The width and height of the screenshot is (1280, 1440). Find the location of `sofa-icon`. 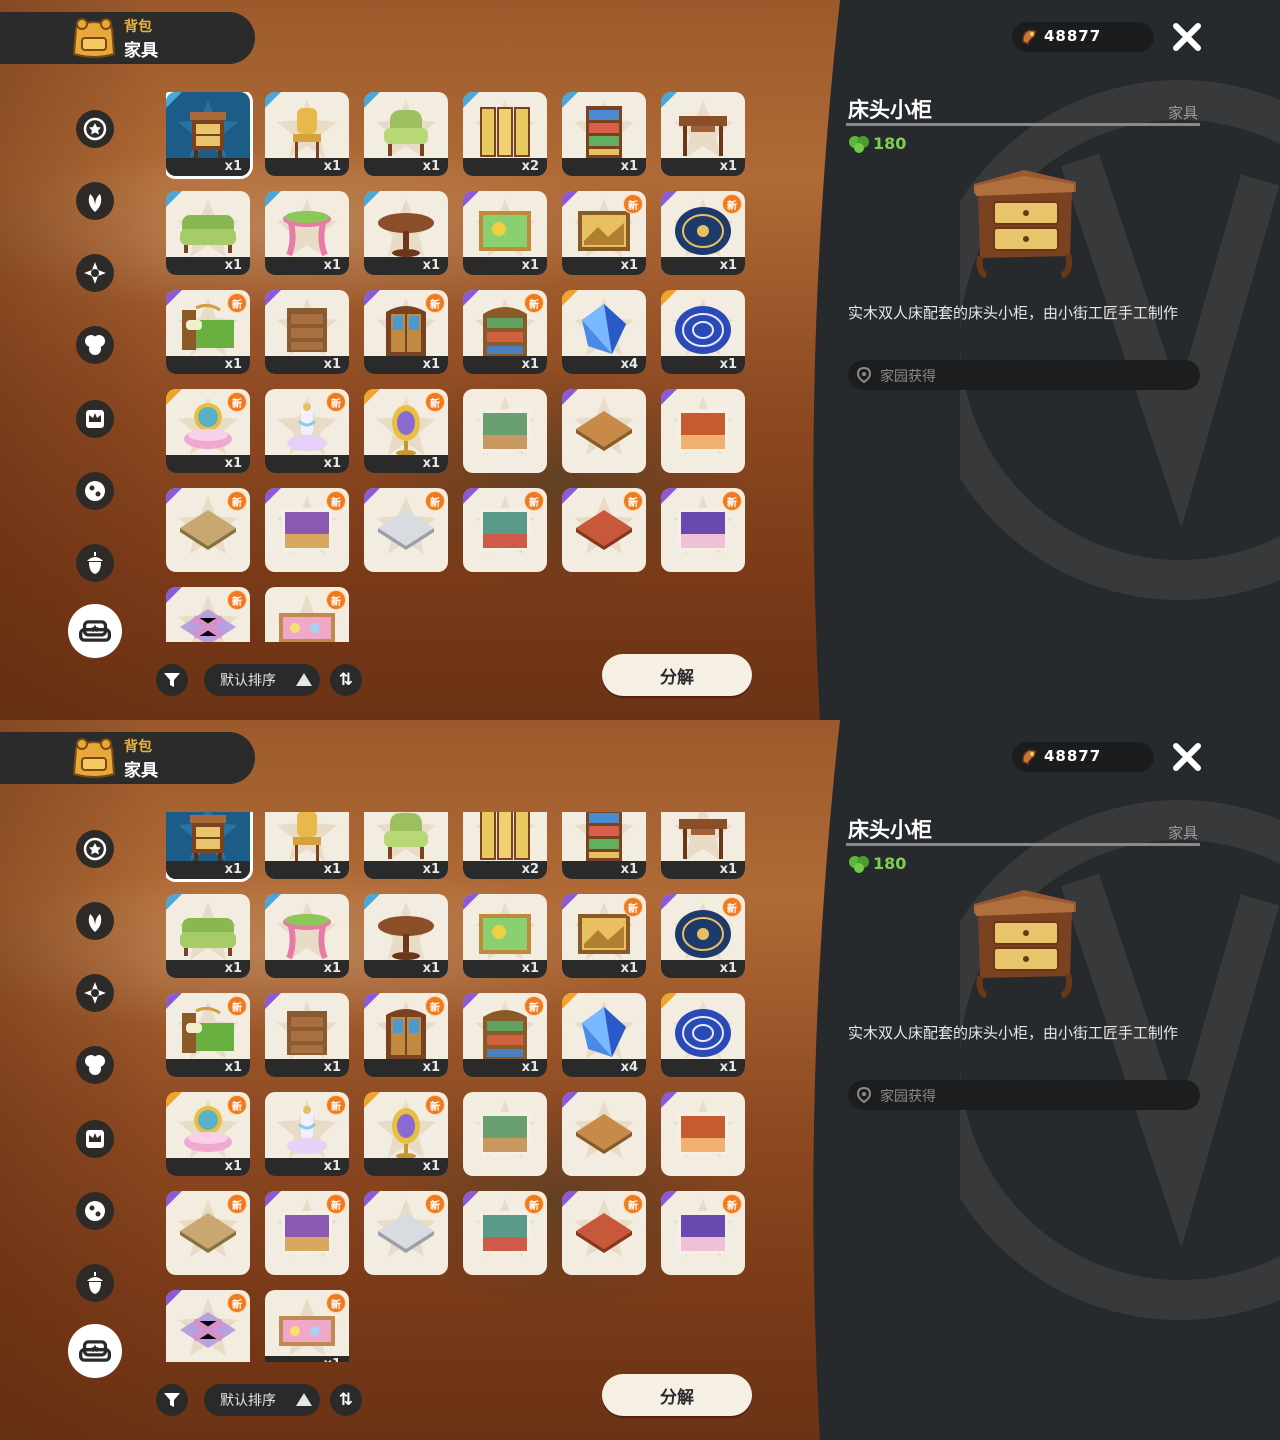

sofa-icon is located at coordinates (95, 1351).